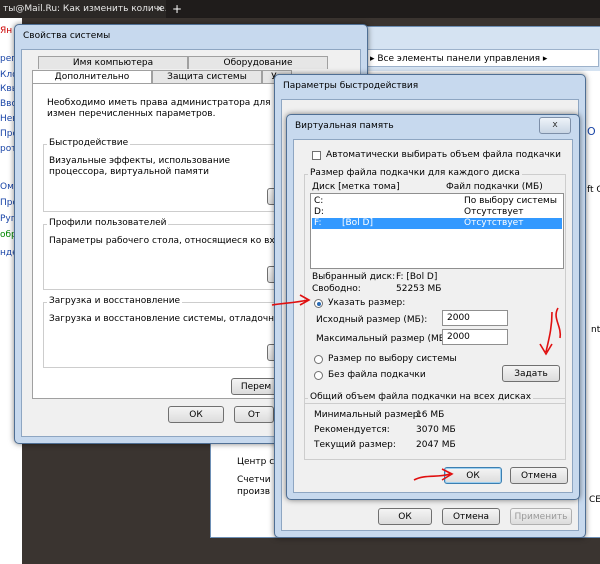 The image size is (600, 564). What do you see at coordinates (433, 474) in the screenshot?
I see `arrow-to-ok-button` at bounding box center [433, 474].